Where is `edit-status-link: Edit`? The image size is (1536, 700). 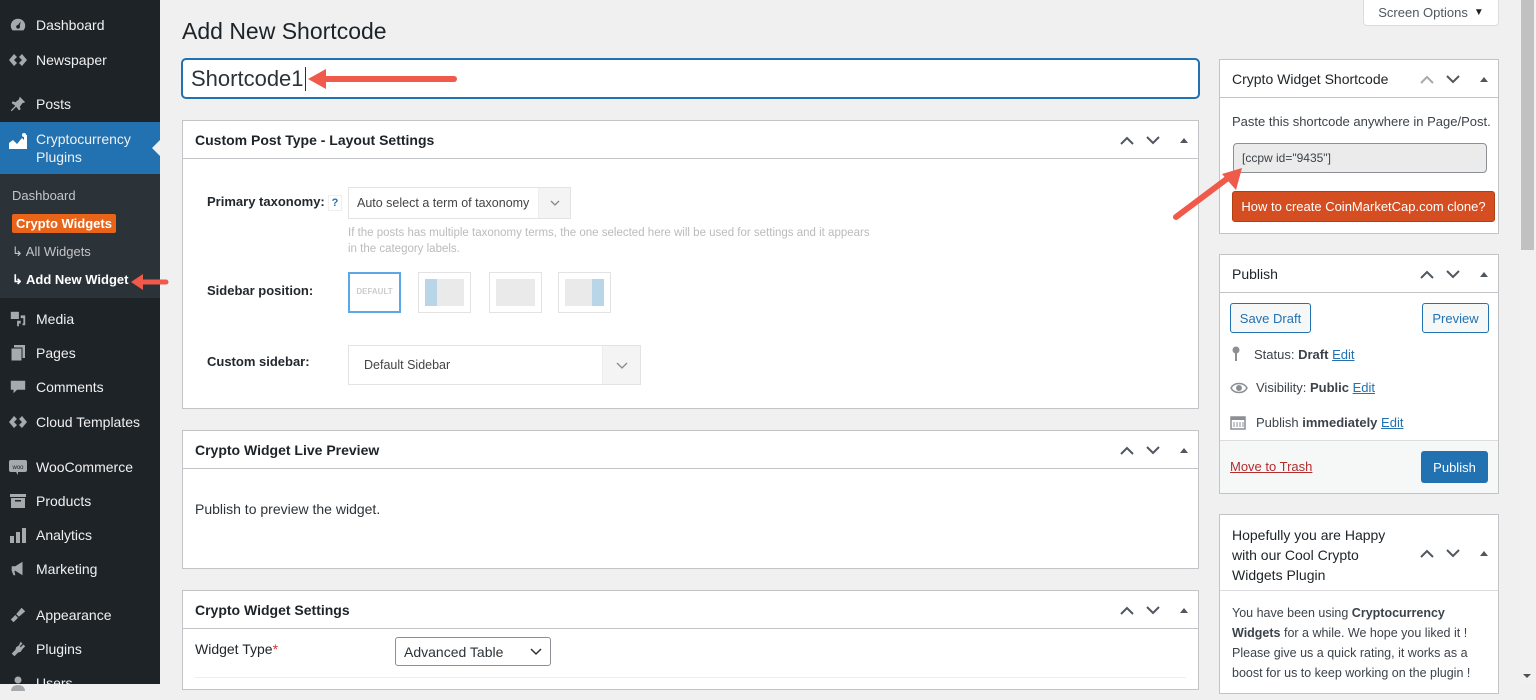 edit-status-link: Edit is located at coordinates (1343, 354).